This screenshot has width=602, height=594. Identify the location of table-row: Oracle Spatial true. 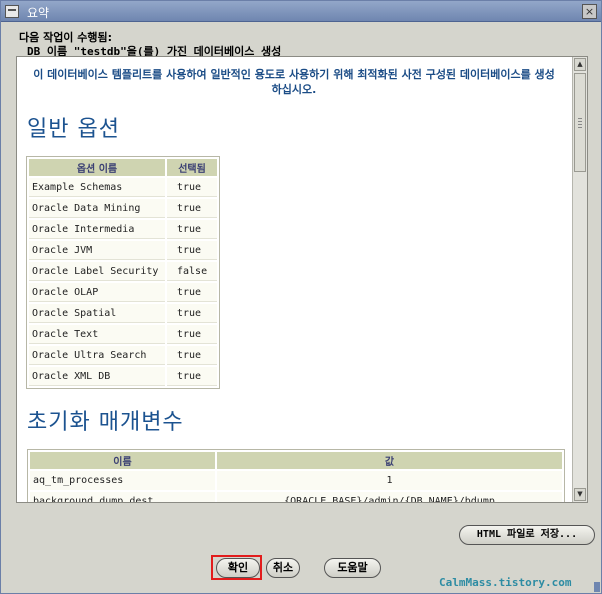
(123, 313).